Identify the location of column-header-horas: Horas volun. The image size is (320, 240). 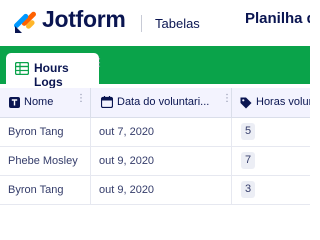
(271, 102).